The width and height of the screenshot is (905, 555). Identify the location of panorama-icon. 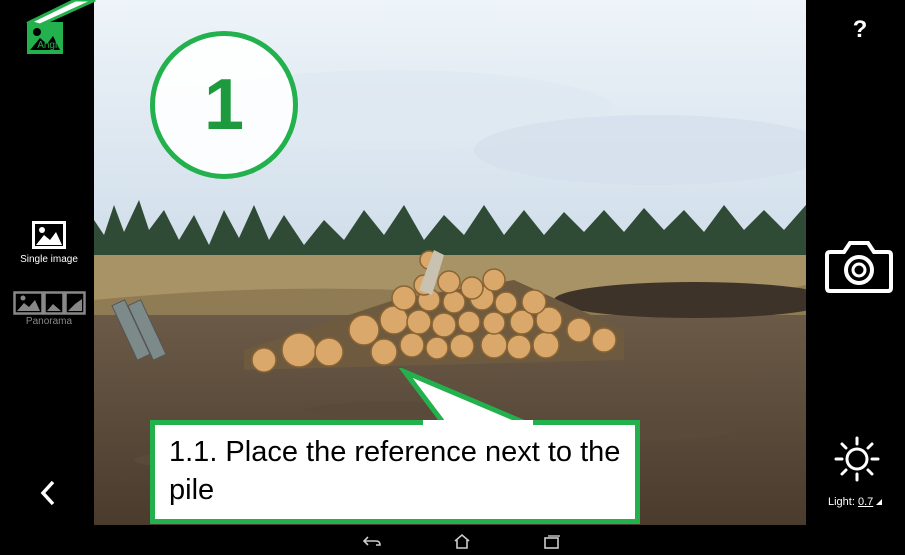
(49, 303).